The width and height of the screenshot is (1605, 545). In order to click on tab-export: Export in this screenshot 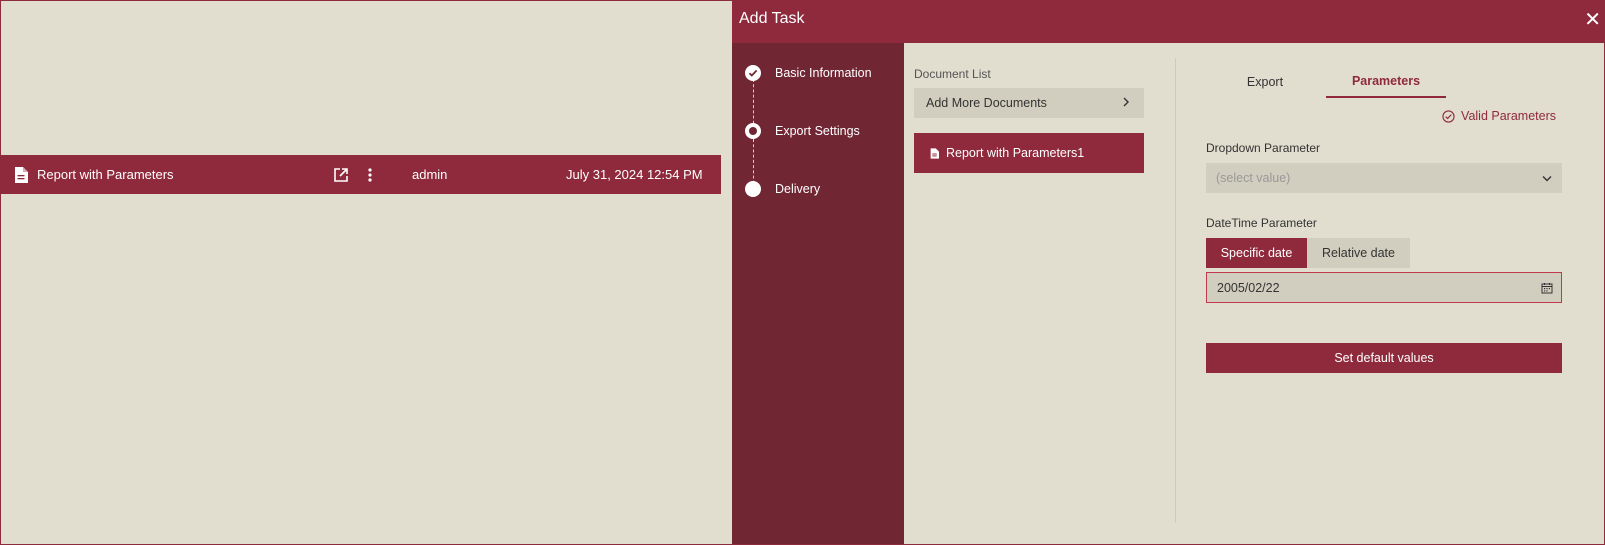, I will do `click(1265, 81)`.